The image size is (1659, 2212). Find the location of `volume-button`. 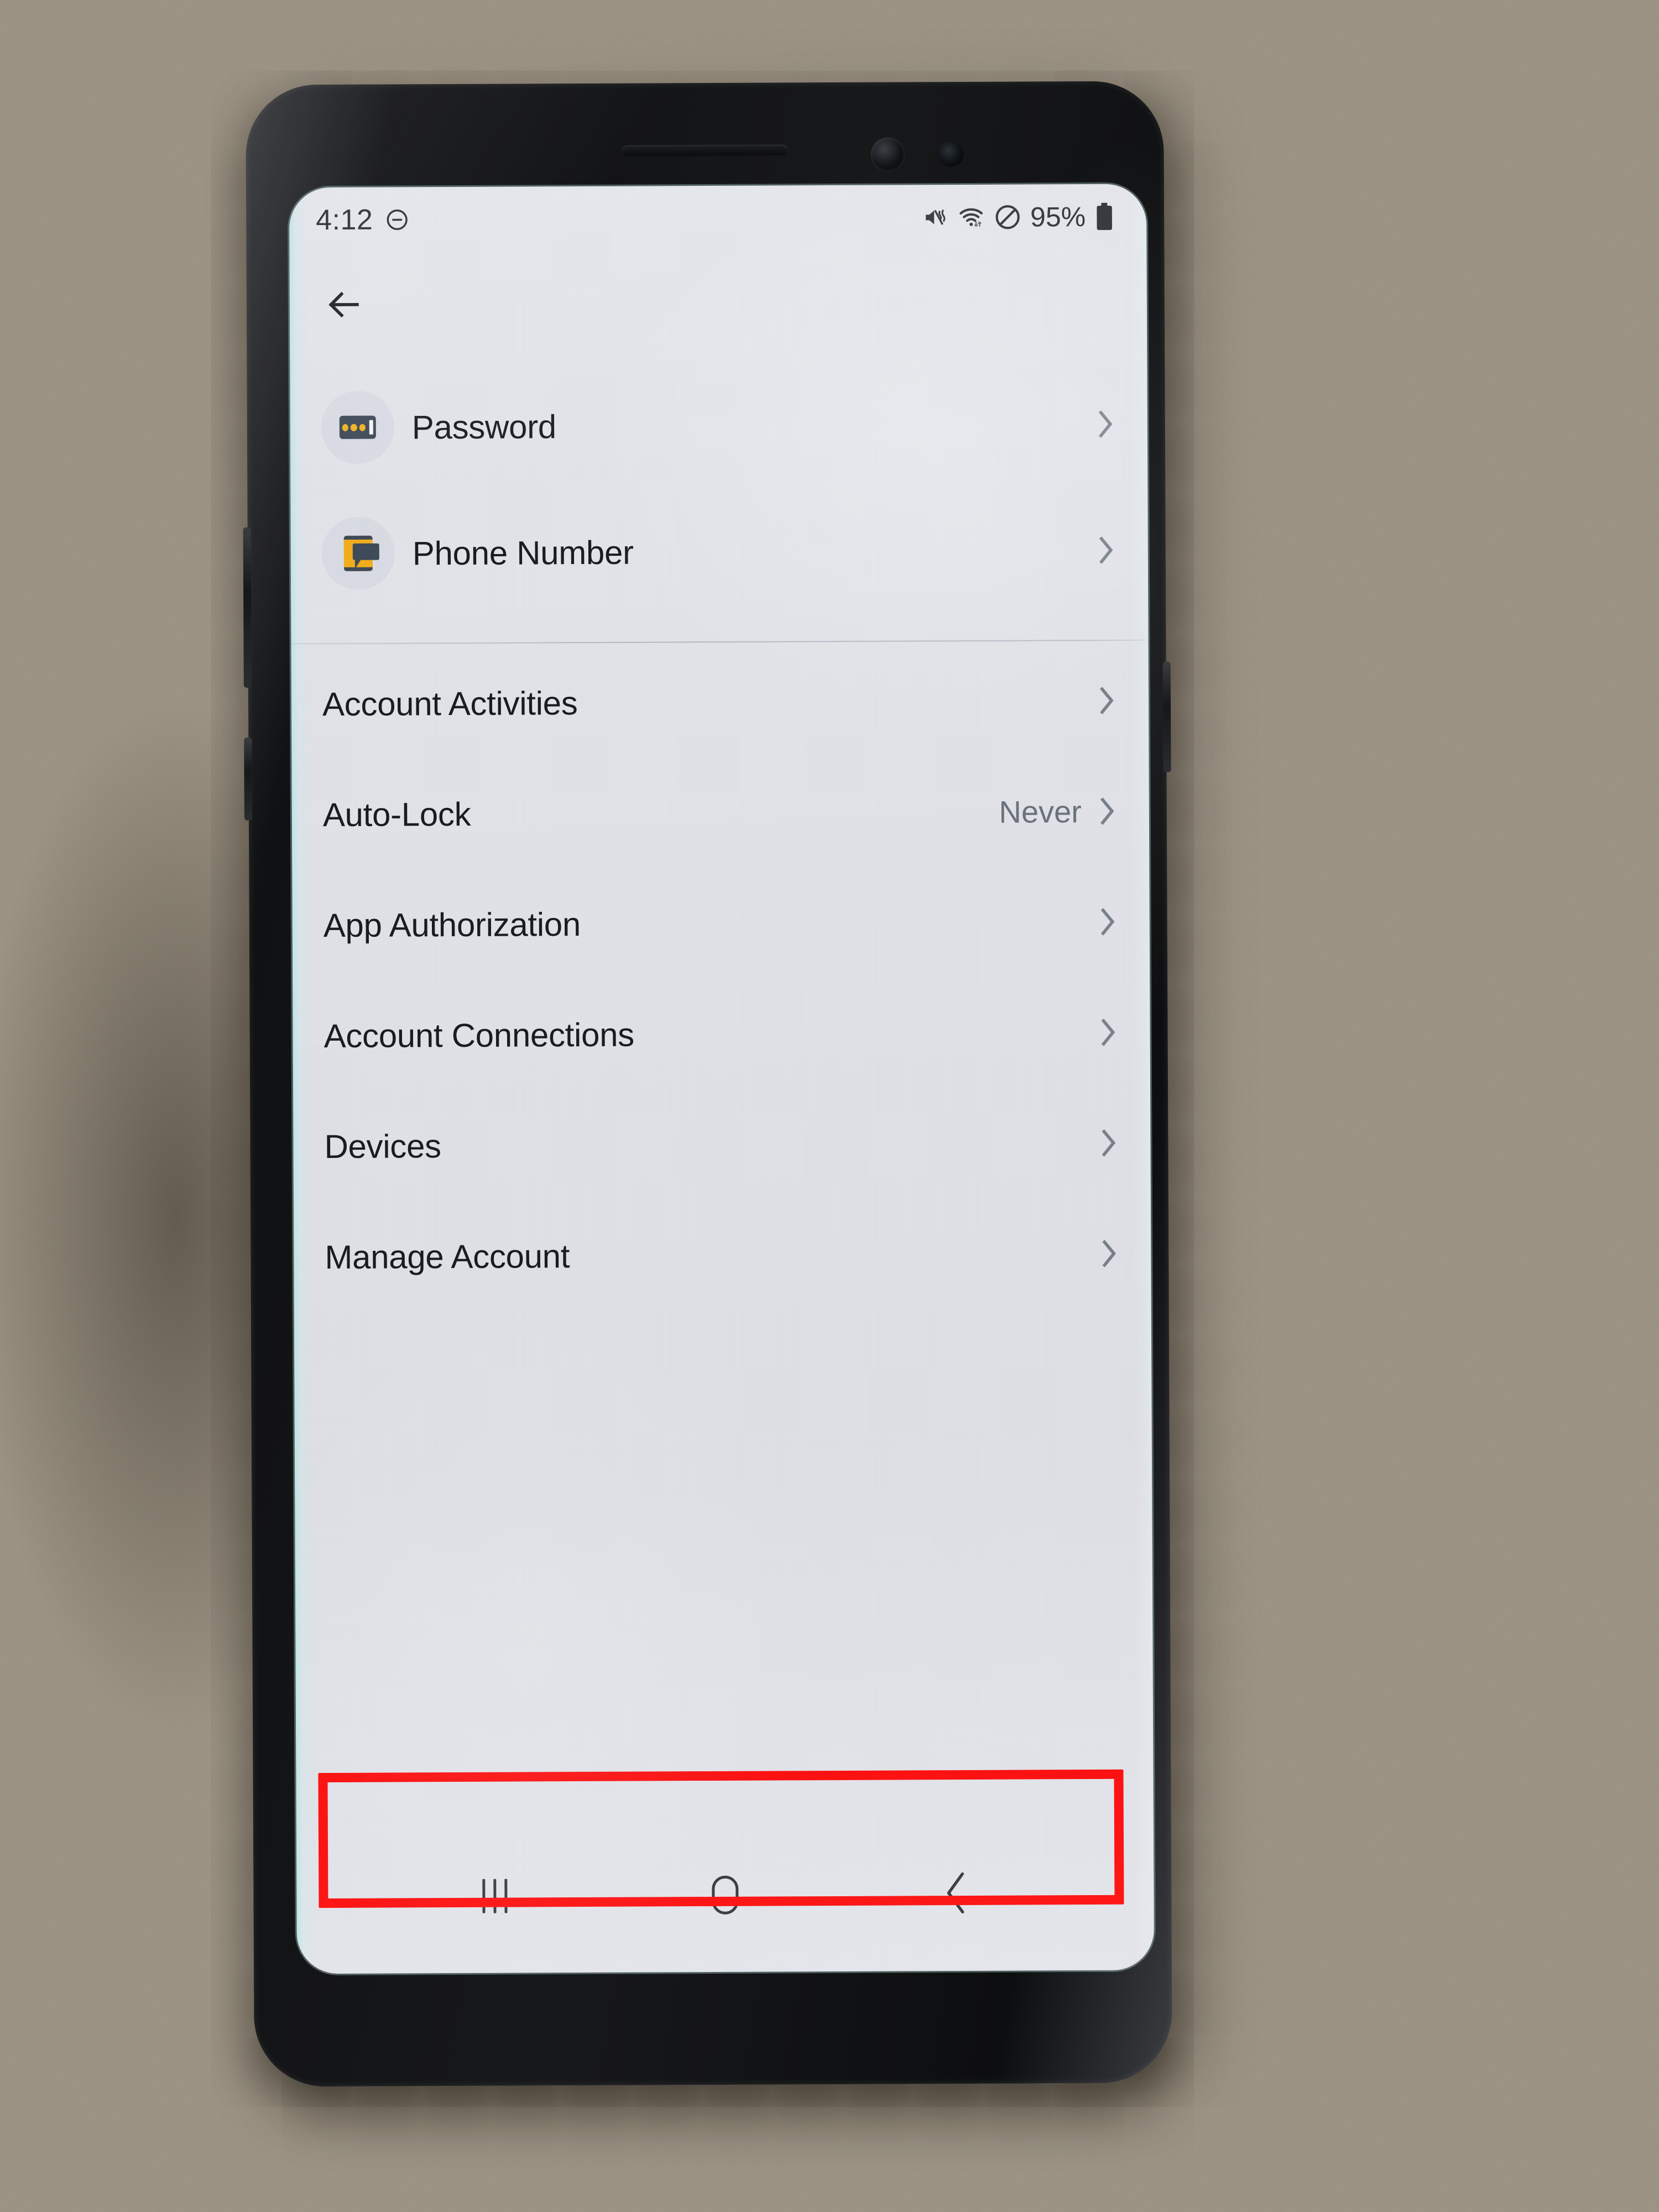

volume-button is located at coordinates (248, 608).